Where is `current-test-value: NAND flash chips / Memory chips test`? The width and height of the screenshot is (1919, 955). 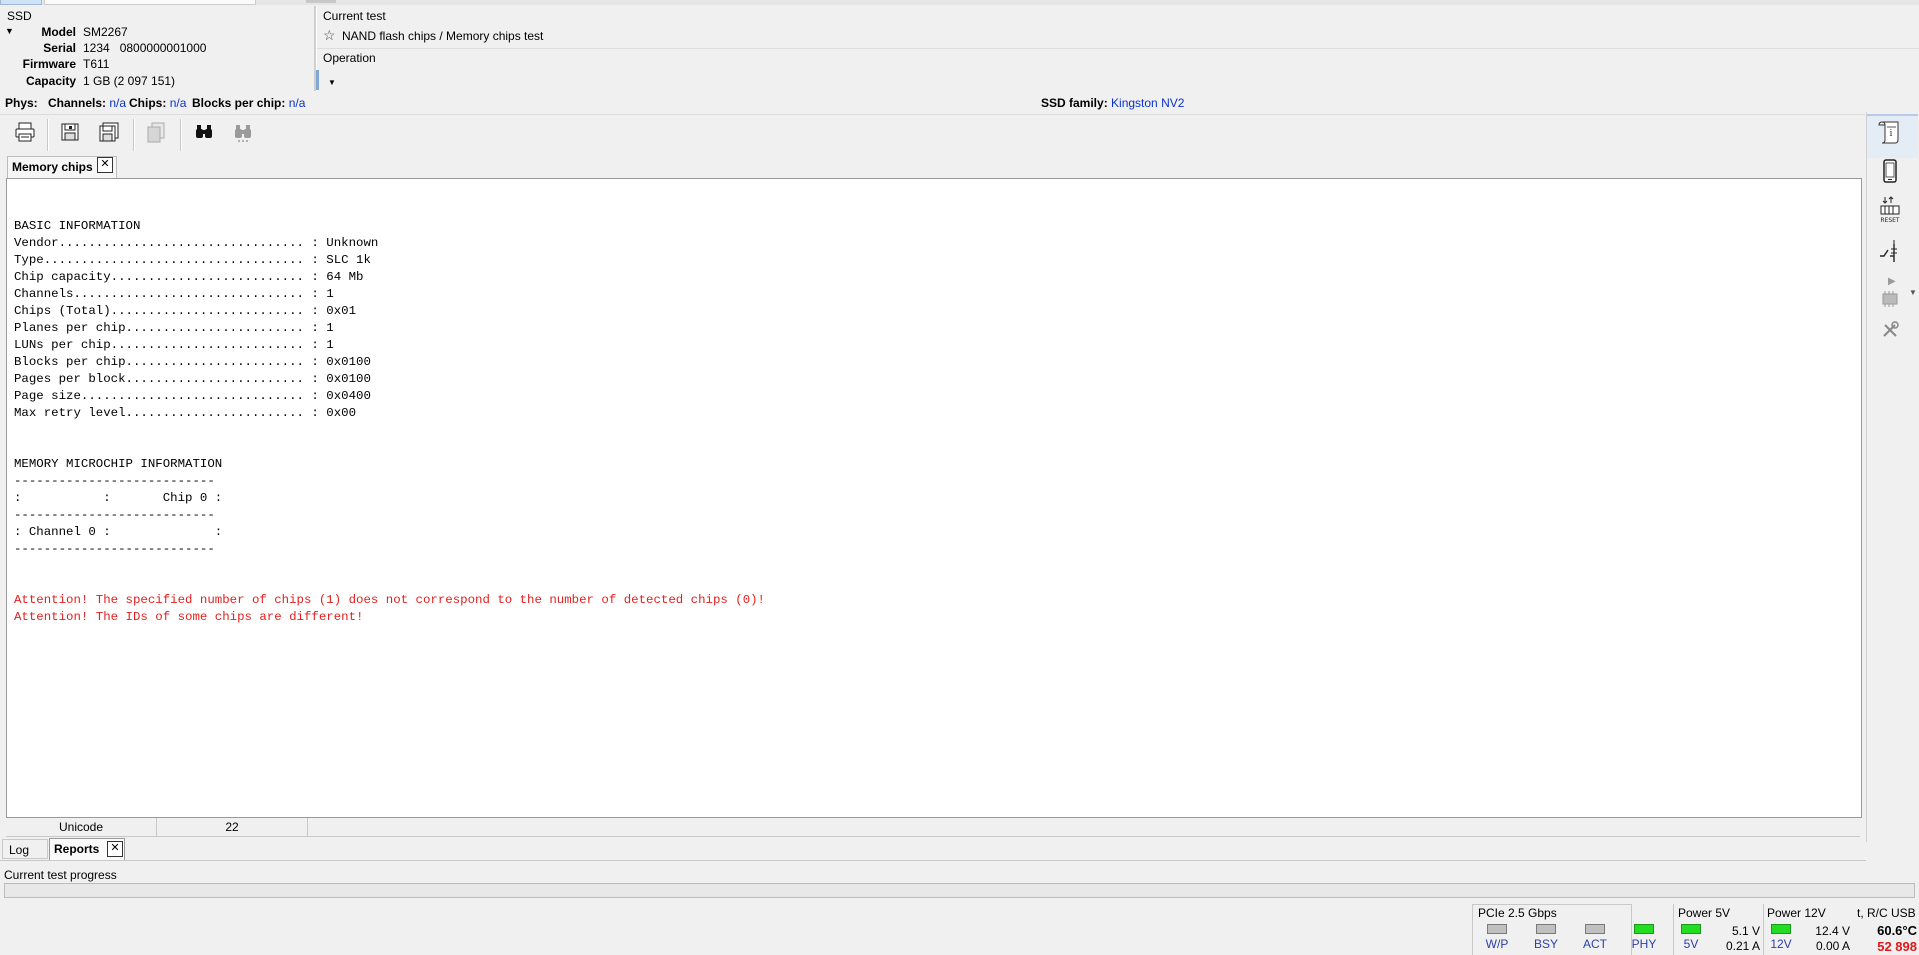 current-test-value: NAND flash chips / Memory chips test is located at coordinates (443, 36).